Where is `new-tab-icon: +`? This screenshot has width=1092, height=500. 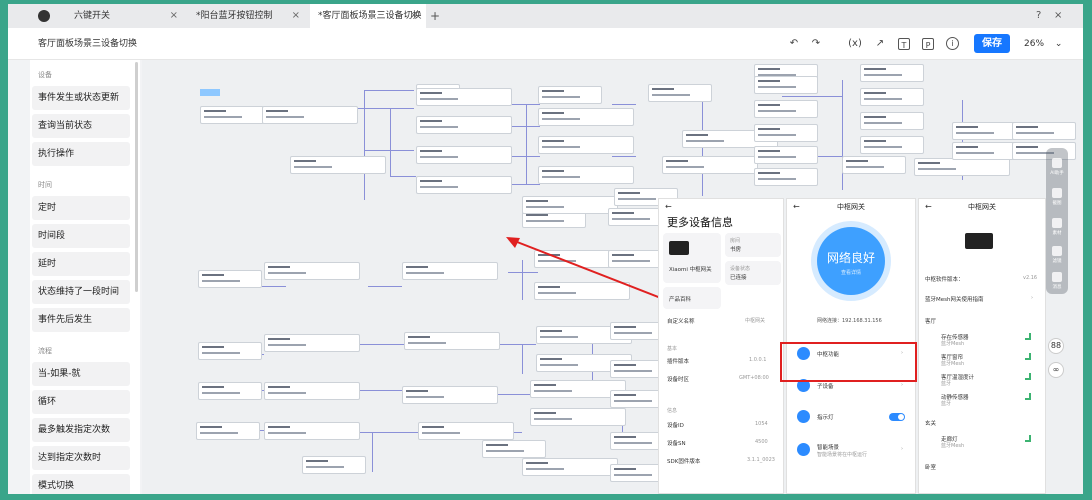 new-tab-icon: + is located at coordinates (435, 16).